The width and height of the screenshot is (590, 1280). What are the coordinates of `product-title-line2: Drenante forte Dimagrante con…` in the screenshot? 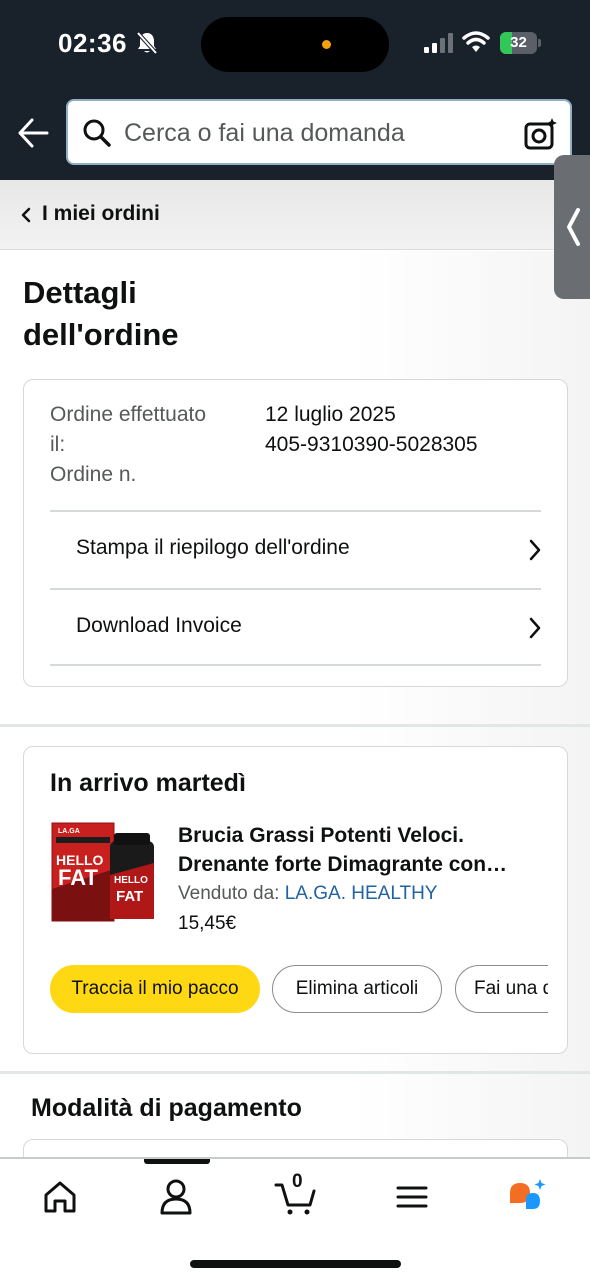 It's located at (363, 864).